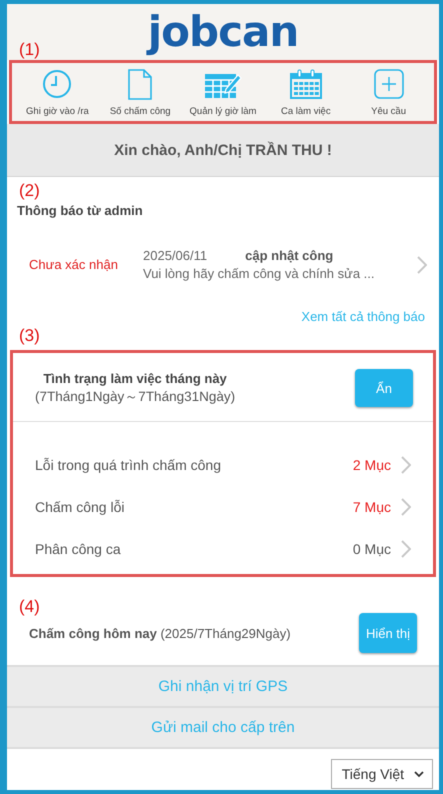  What do you see at coordinates (223, 32) in the screenshot?
I see `logo: jobcan` at bounding box center [223, 32].